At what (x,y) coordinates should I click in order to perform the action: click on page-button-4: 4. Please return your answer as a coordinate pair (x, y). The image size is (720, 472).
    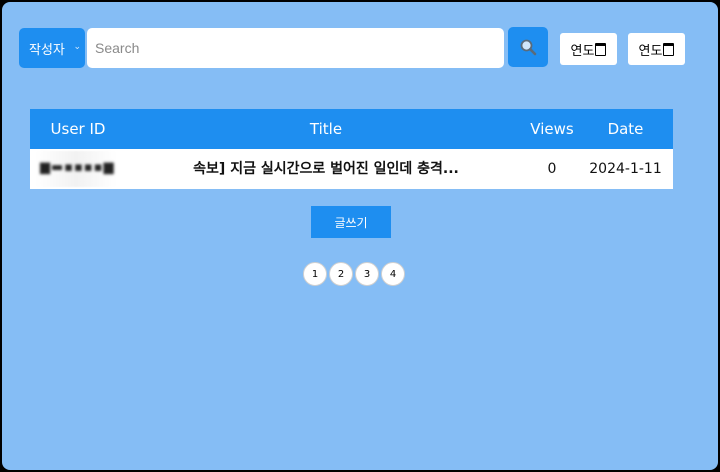
    Looking at the image, I should click on (393, 274).